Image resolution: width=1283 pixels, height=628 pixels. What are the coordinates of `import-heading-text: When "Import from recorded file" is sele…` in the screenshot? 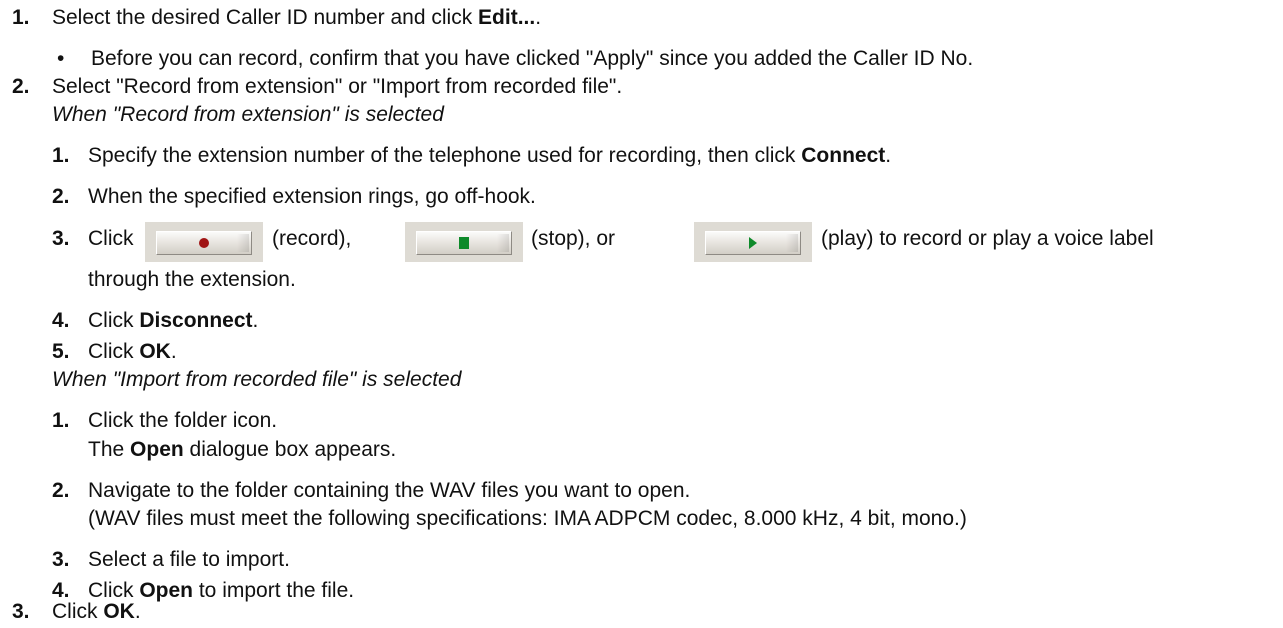 It's located at (257, 379).